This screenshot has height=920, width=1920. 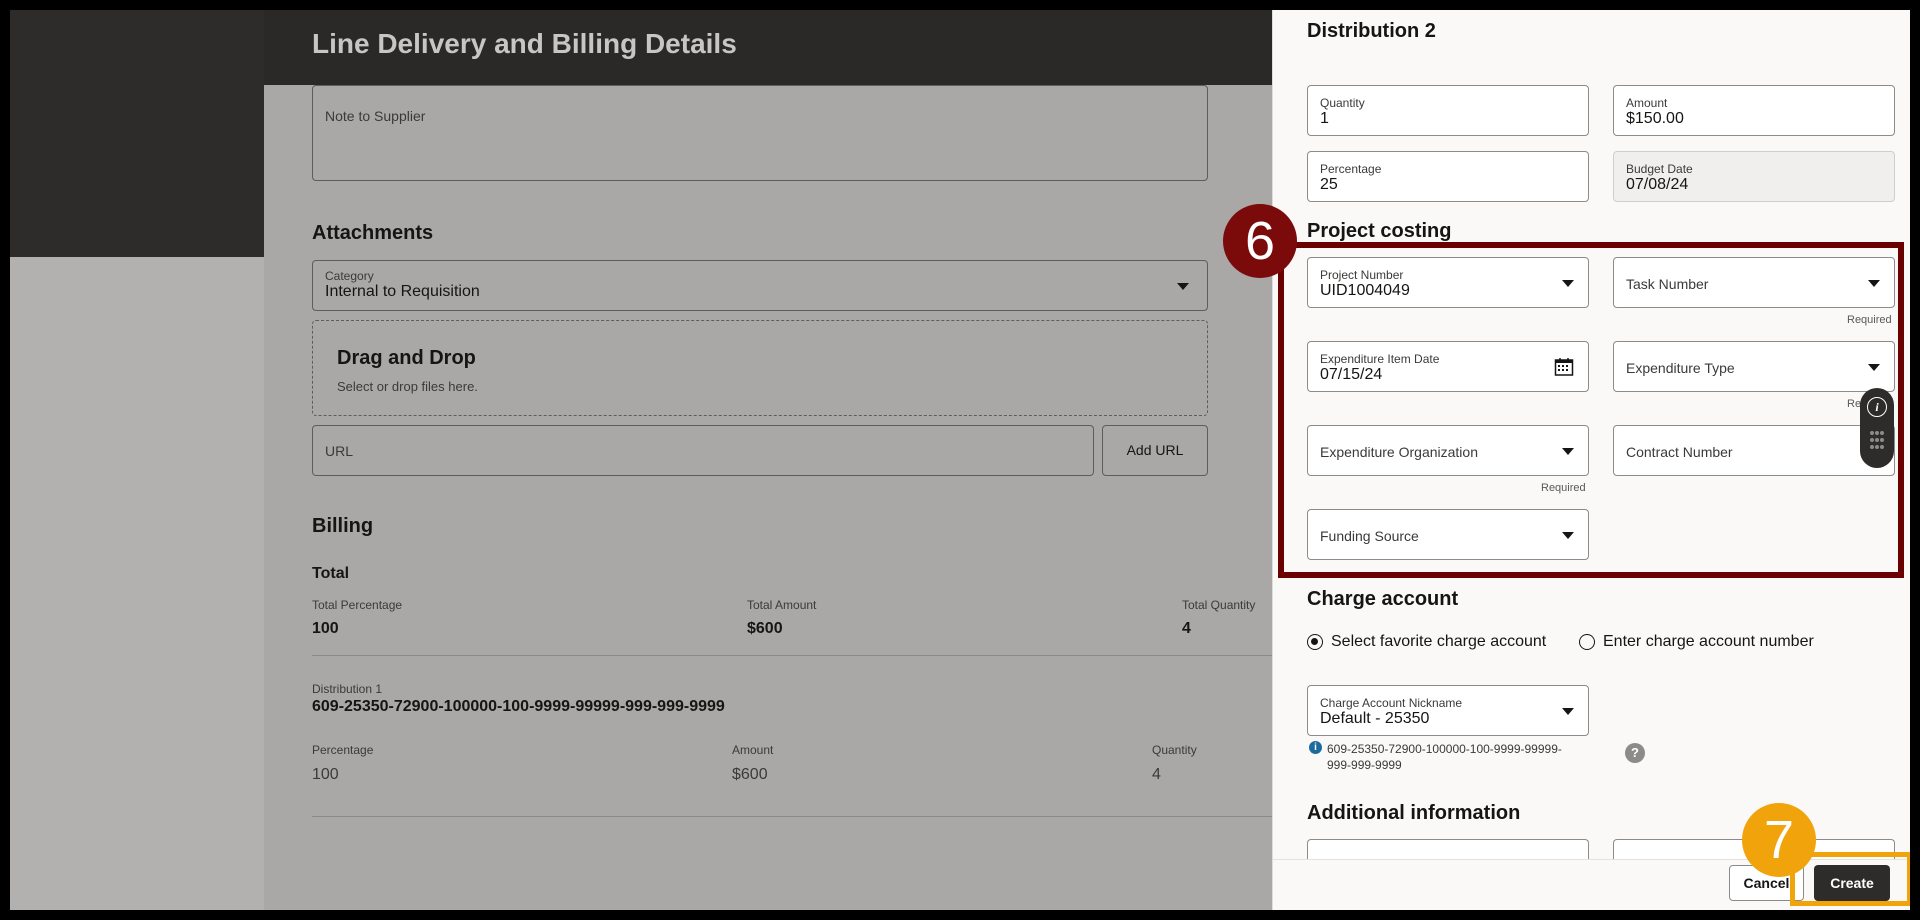 I want to click on category-select: Category Internal to Requisition, so click(x=760, y=285).